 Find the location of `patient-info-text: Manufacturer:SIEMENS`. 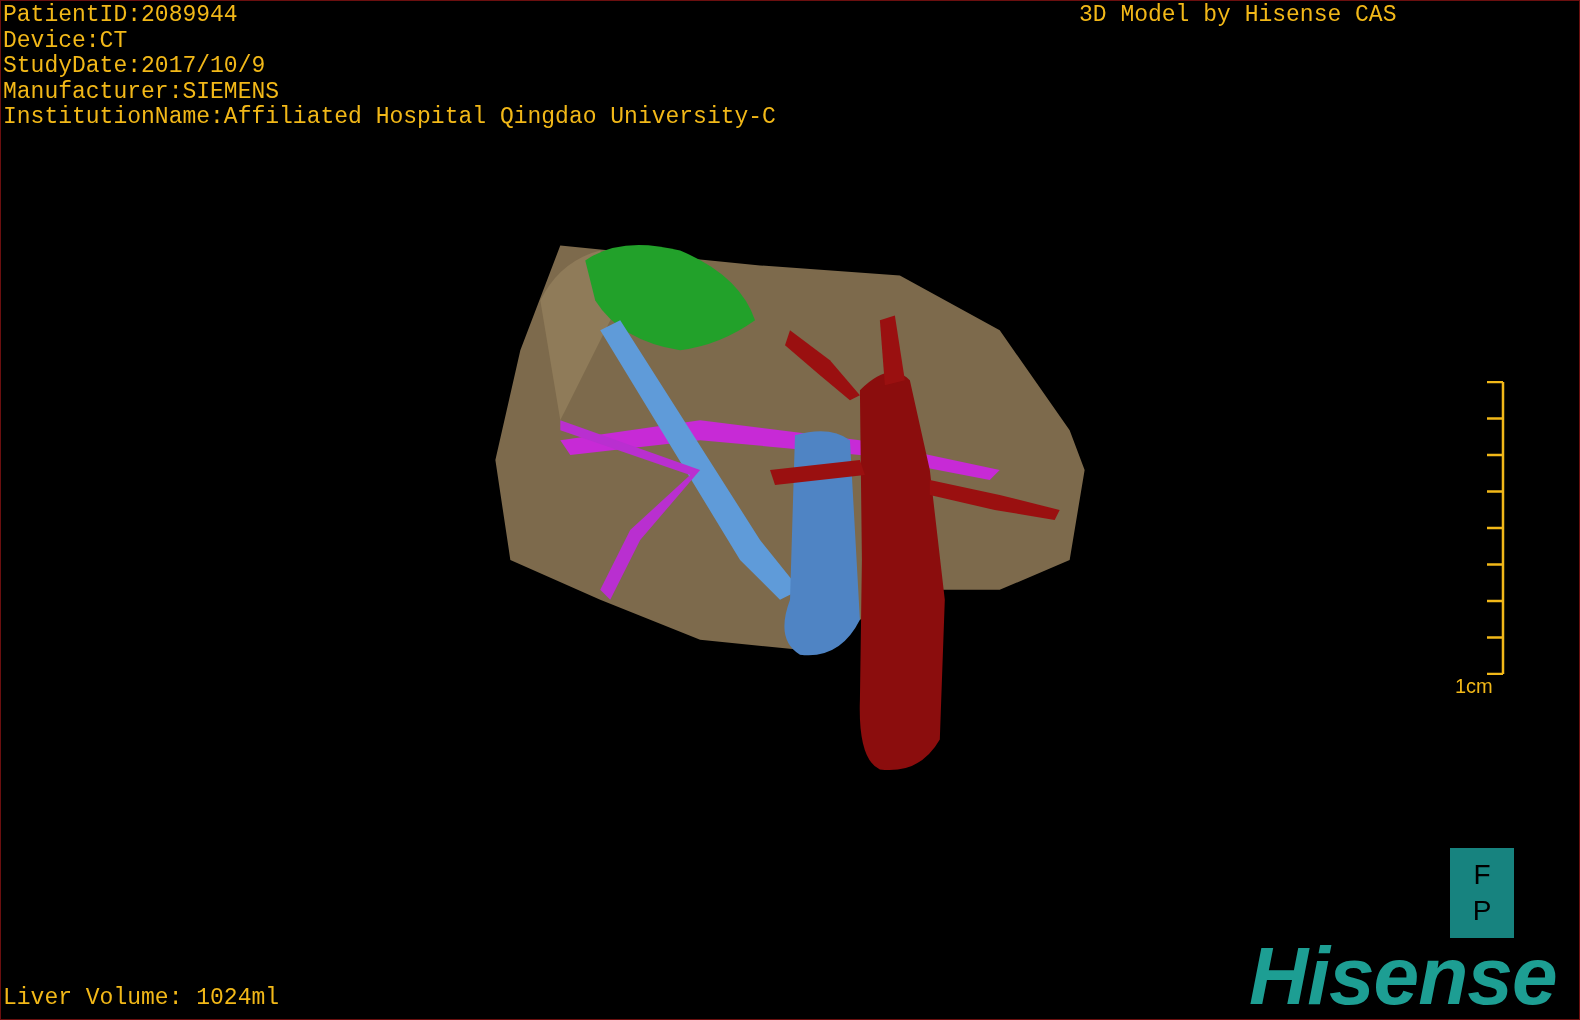

patient-info-text: Manufacturer:SIEMENS is located at coordinates (142, 92).